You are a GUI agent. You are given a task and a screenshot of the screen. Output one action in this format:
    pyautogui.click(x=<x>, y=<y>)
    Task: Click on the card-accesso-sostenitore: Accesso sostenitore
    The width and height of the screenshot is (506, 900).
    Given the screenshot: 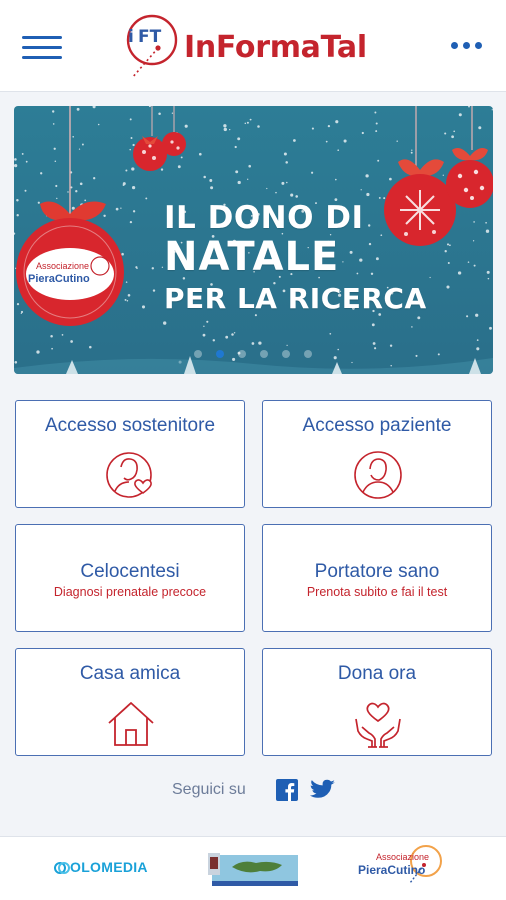 What is the action you would take?
    pyautogui.click(x=130, y=454)
    